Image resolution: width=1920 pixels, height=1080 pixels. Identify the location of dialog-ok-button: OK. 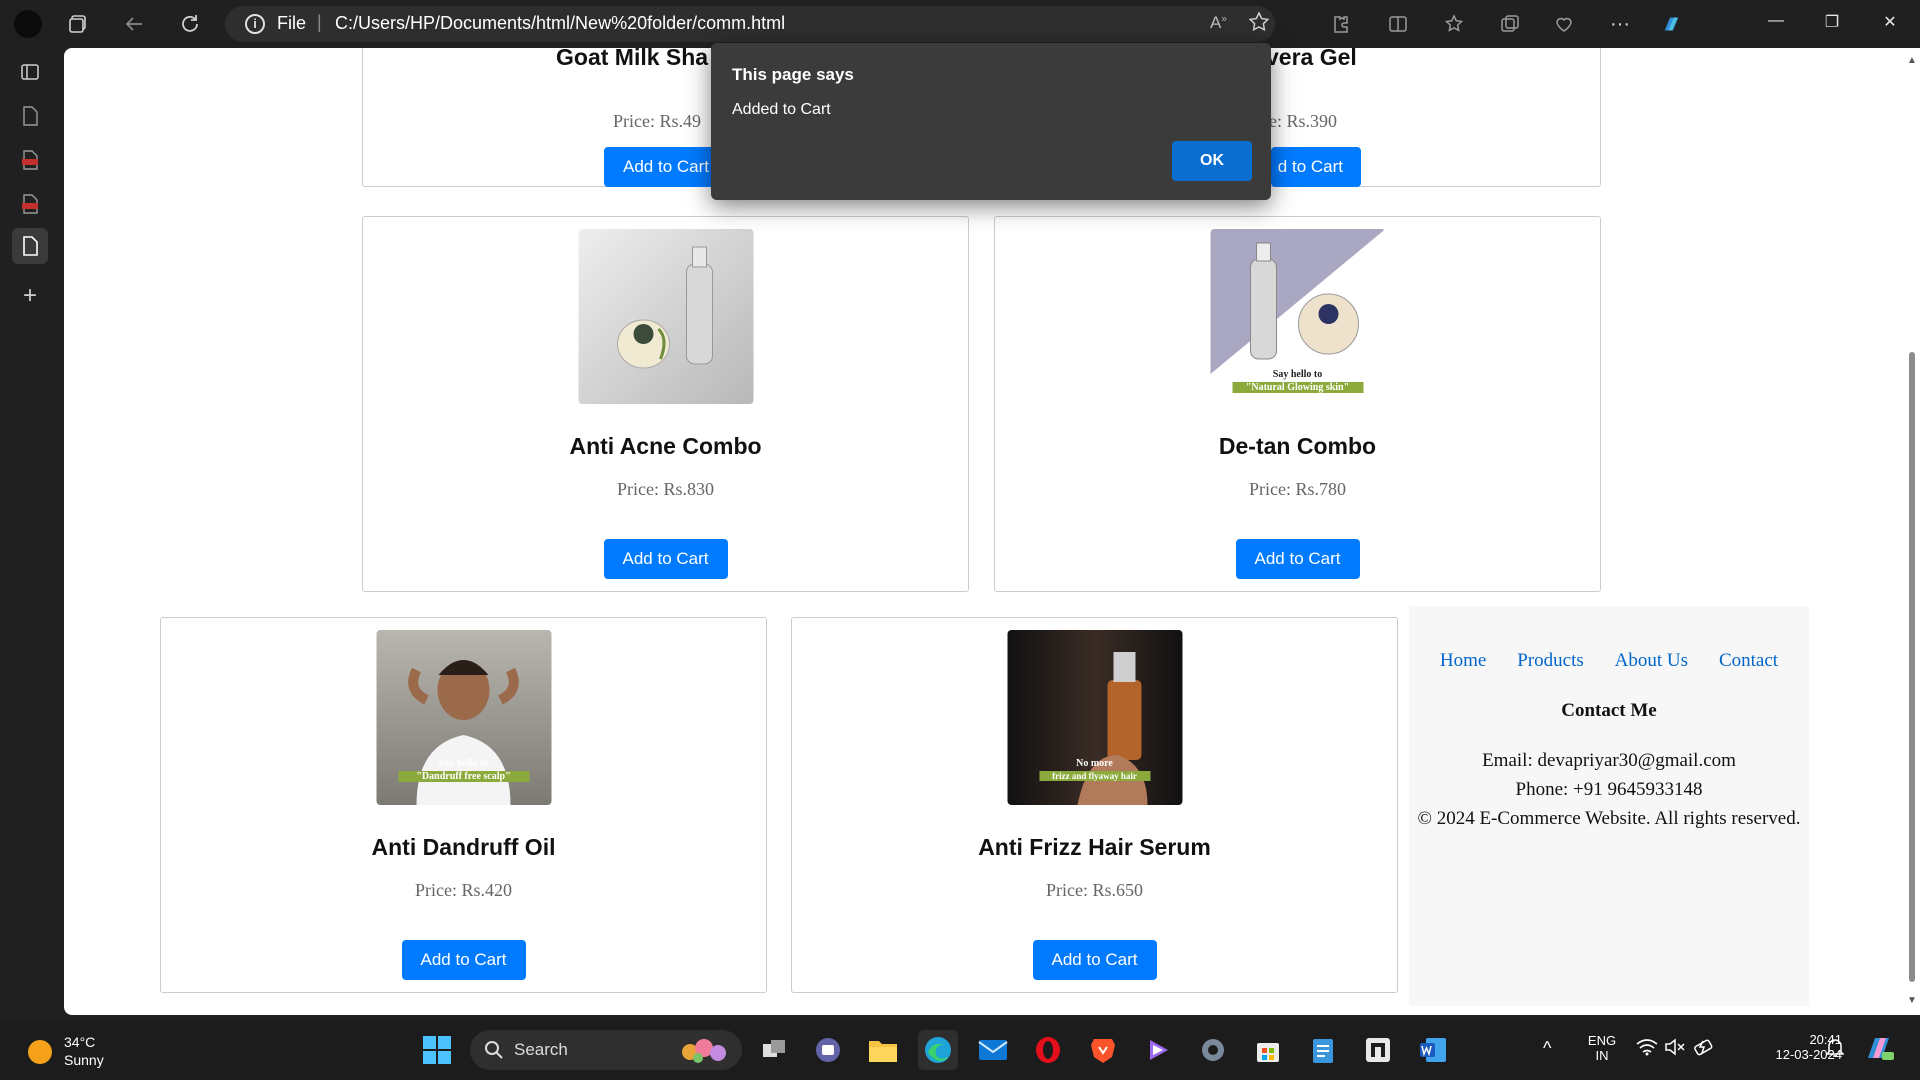
(1212, 161).